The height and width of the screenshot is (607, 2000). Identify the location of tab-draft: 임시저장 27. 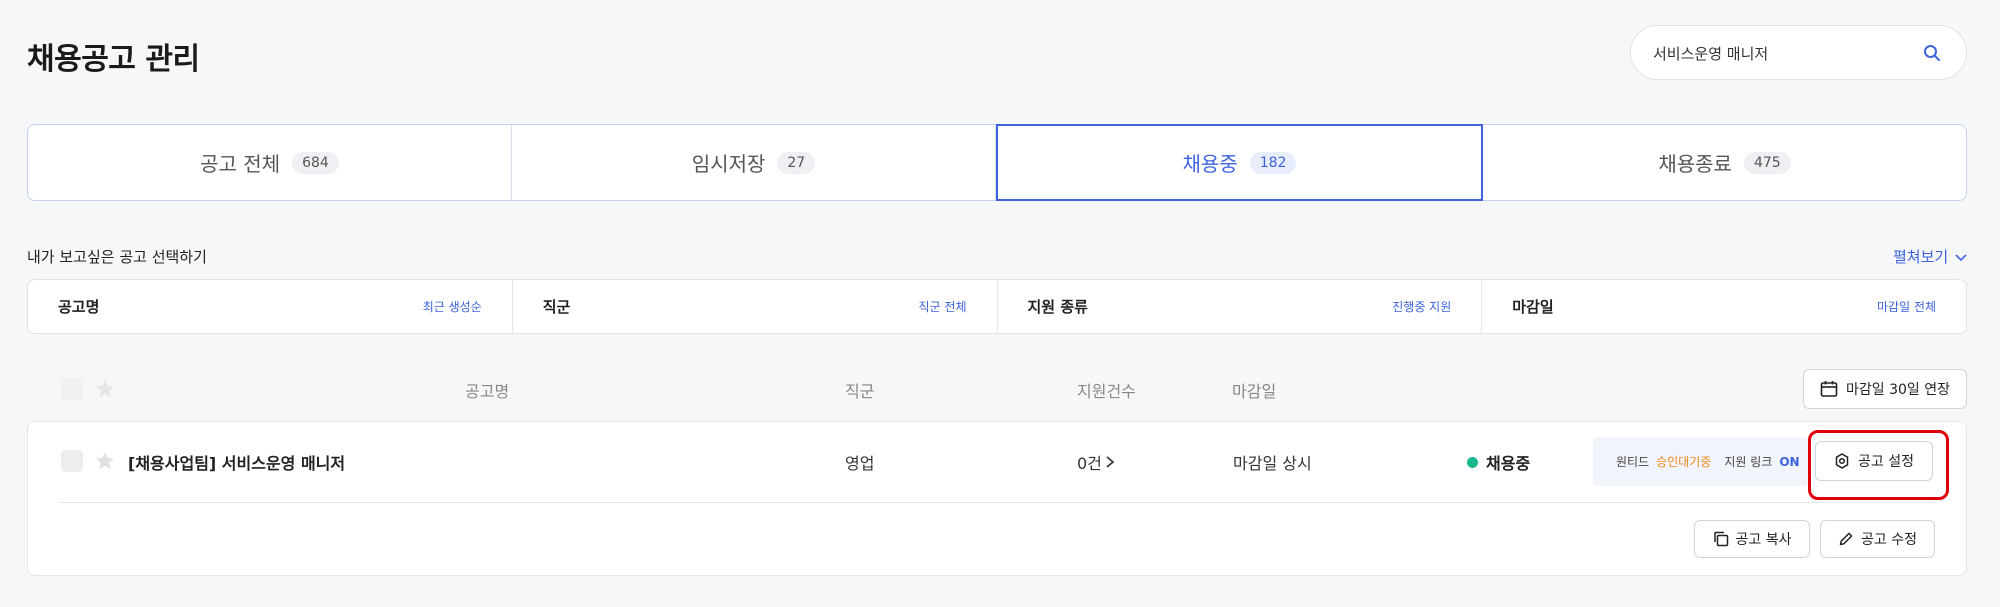
(754, 162).